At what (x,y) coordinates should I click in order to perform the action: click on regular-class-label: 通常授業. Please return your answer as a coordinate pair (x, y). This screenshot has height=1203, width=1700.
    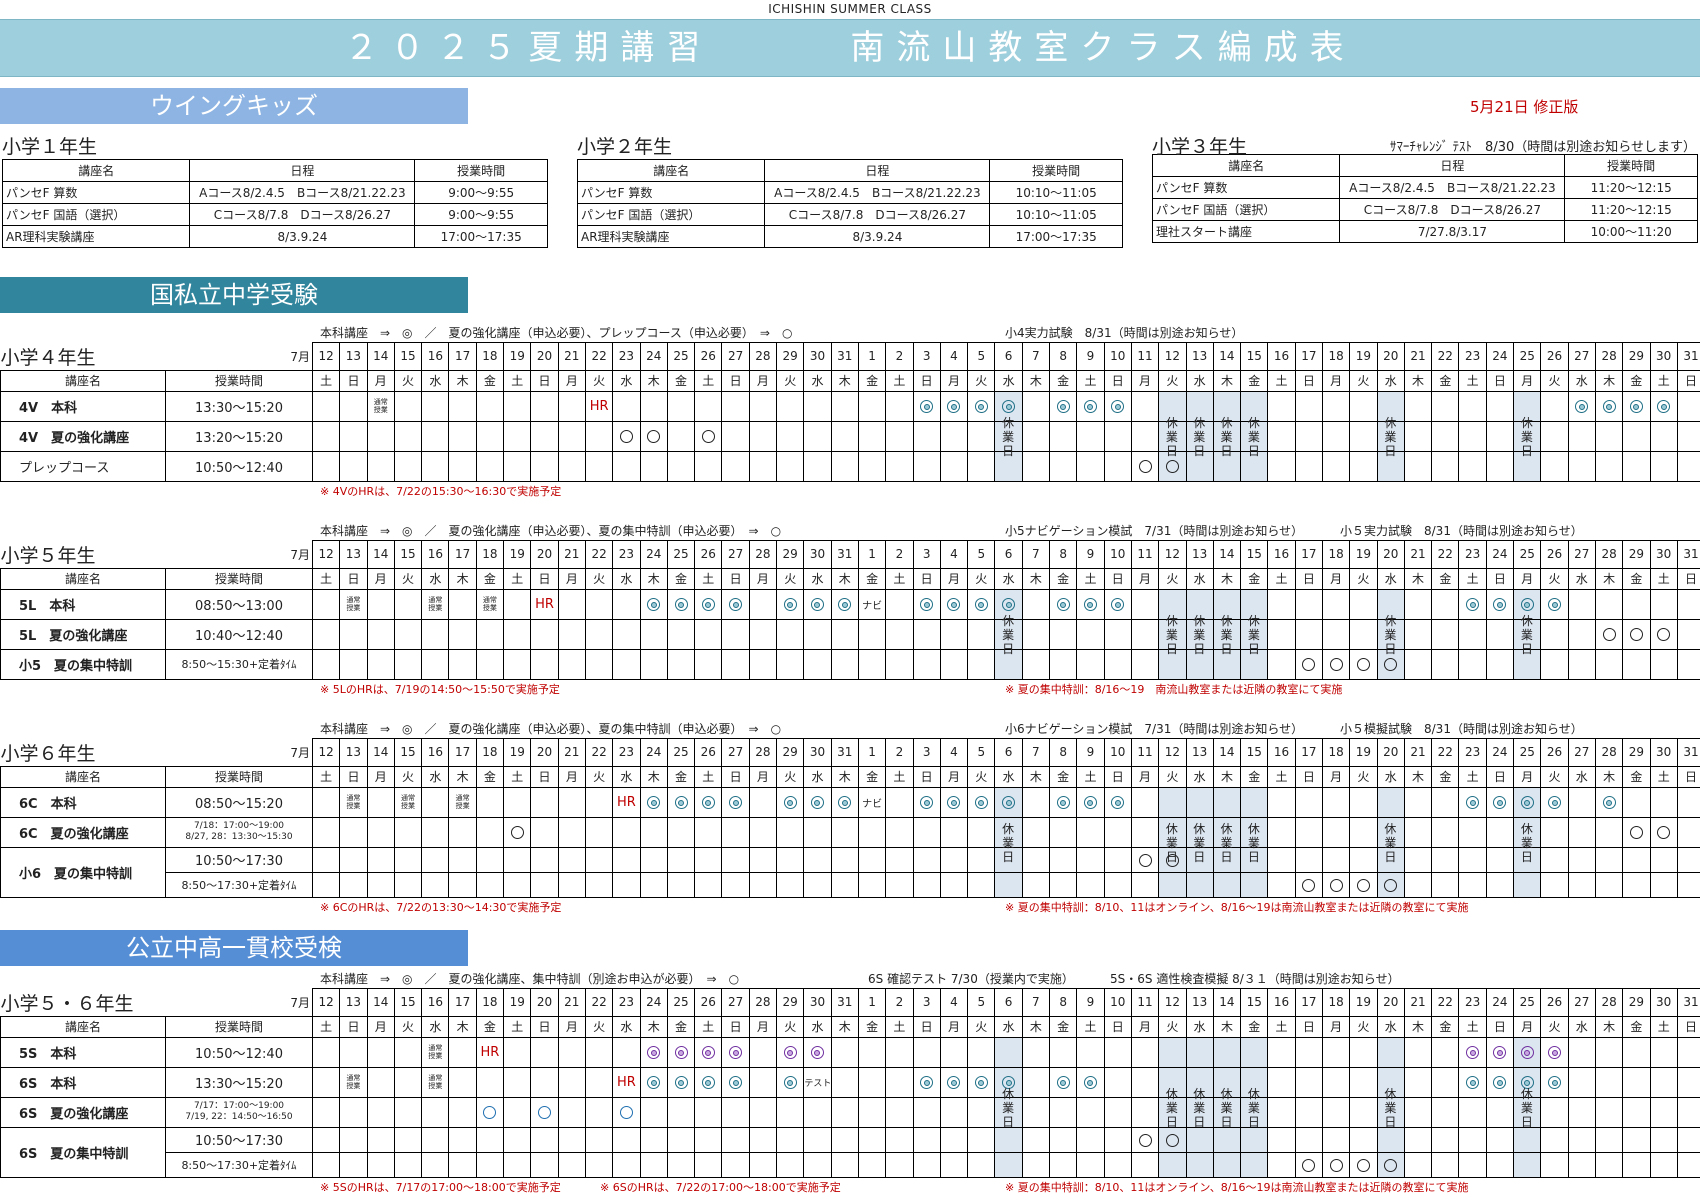
    Looking at the image, I should click on (408, 801).